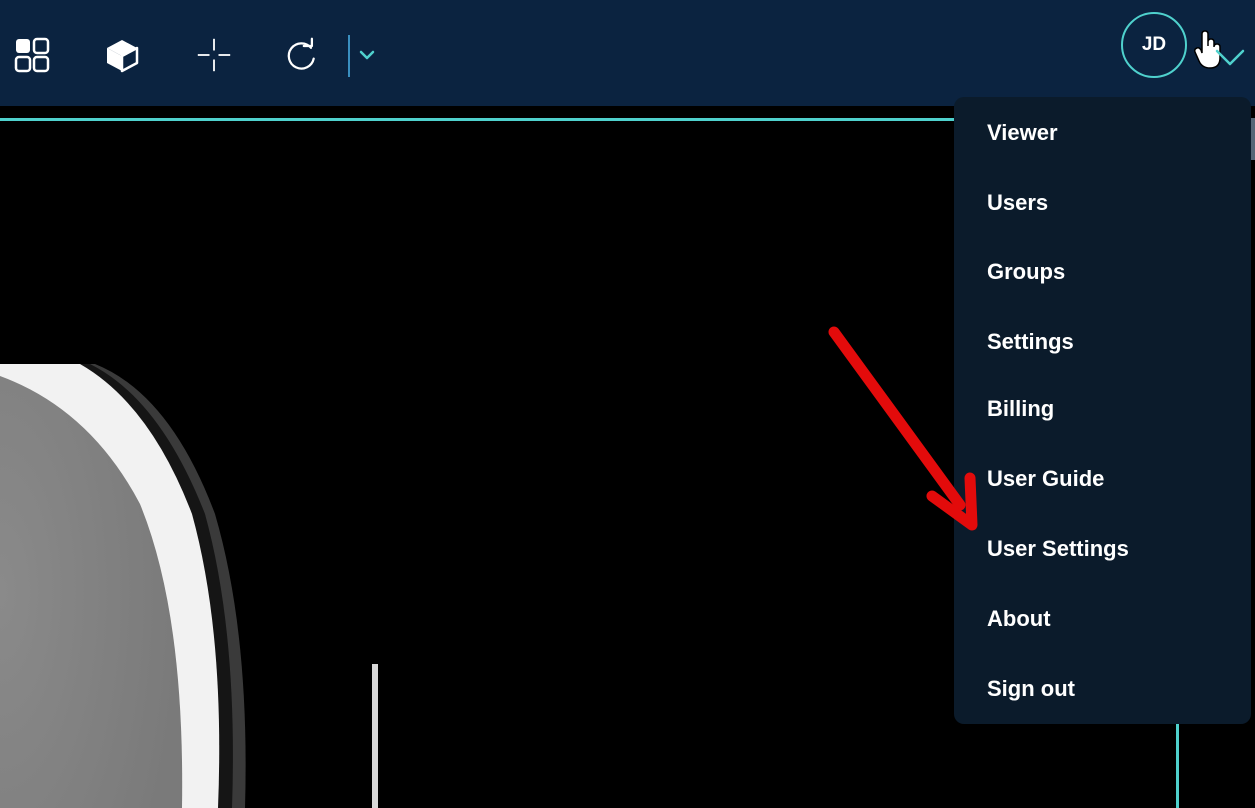 This screenshot has width=1255, height=808. Describe the element at coordinates (1112, 409) in the screenshot. I see `menu-item-billing: Billing` at that location.